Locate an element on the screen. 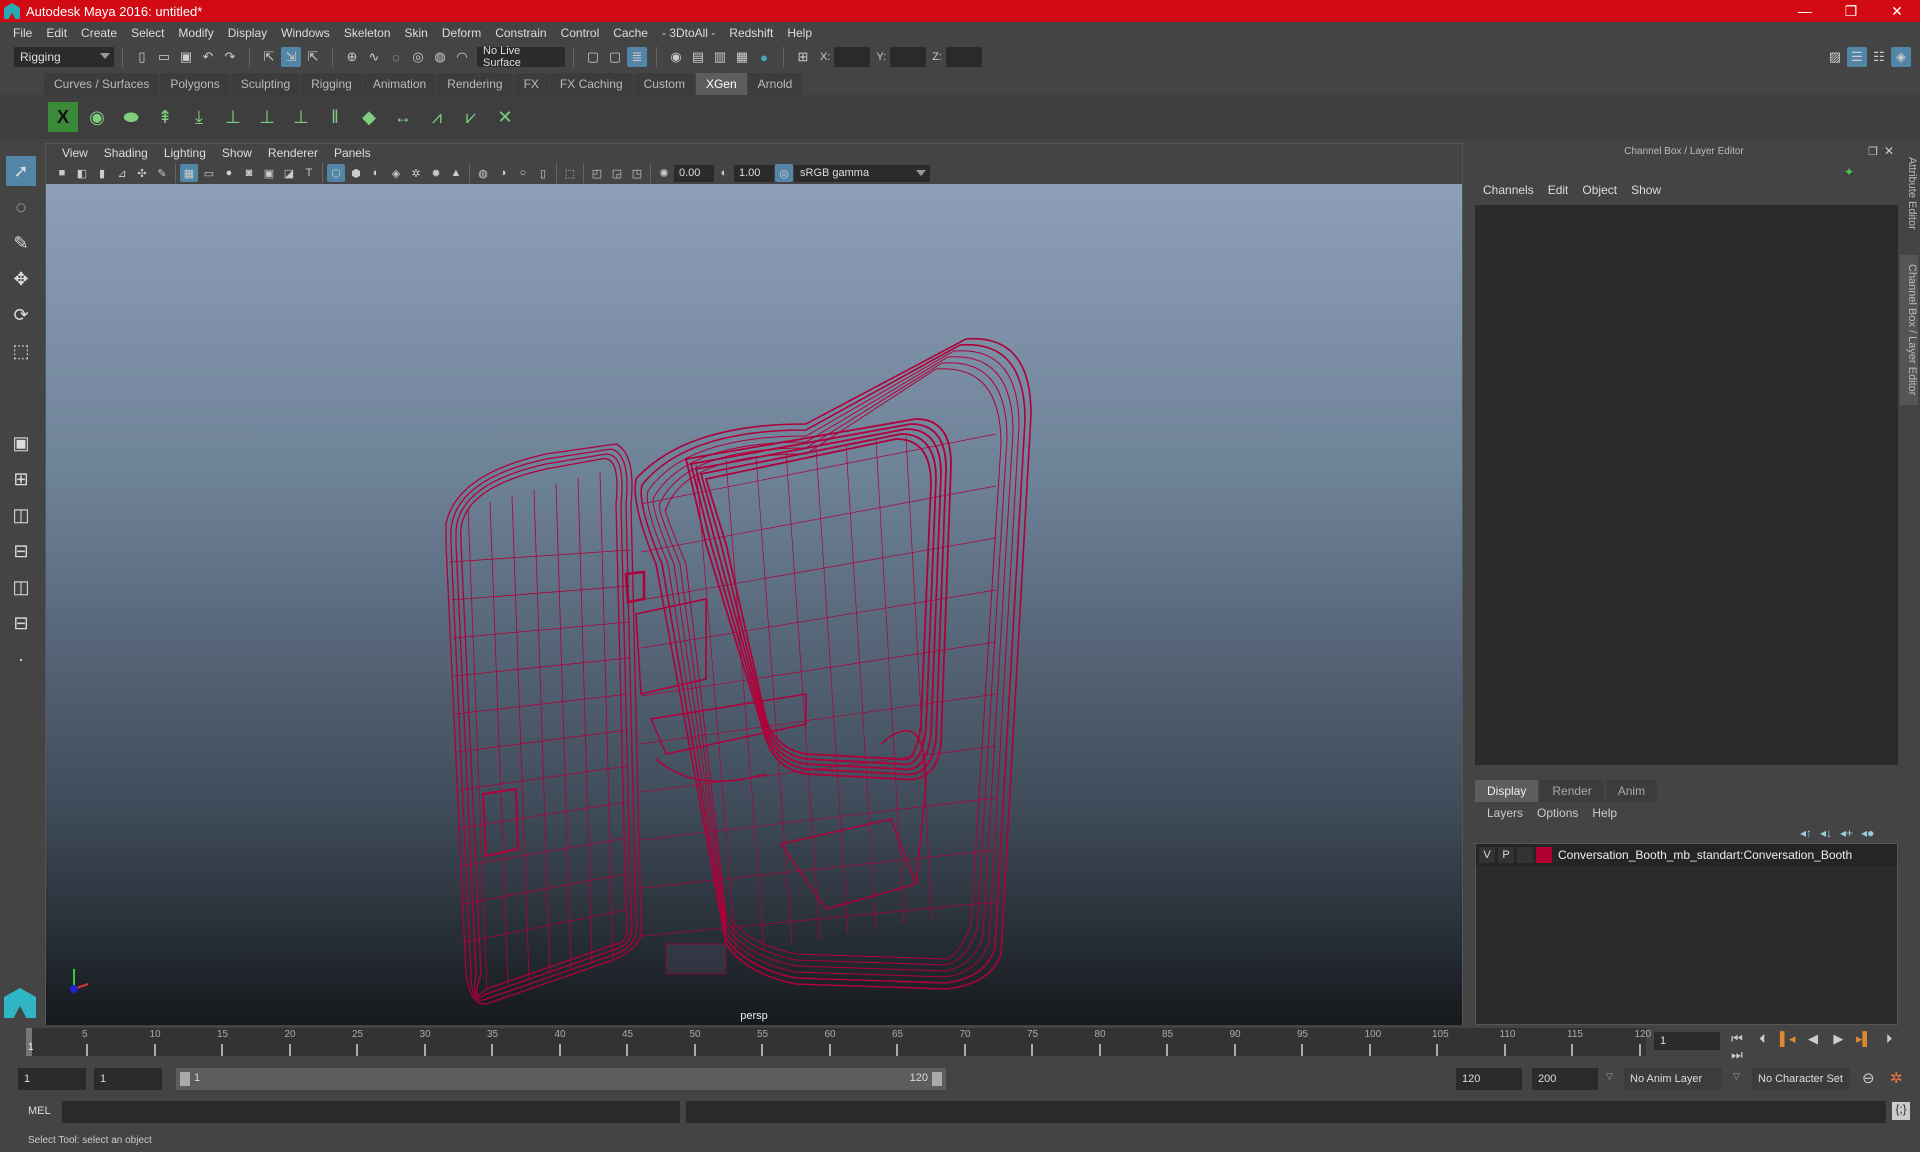 This screenshot has height=1152, width=1920. shelf-tab-animation: Animation is located at coordinates (399, 84).